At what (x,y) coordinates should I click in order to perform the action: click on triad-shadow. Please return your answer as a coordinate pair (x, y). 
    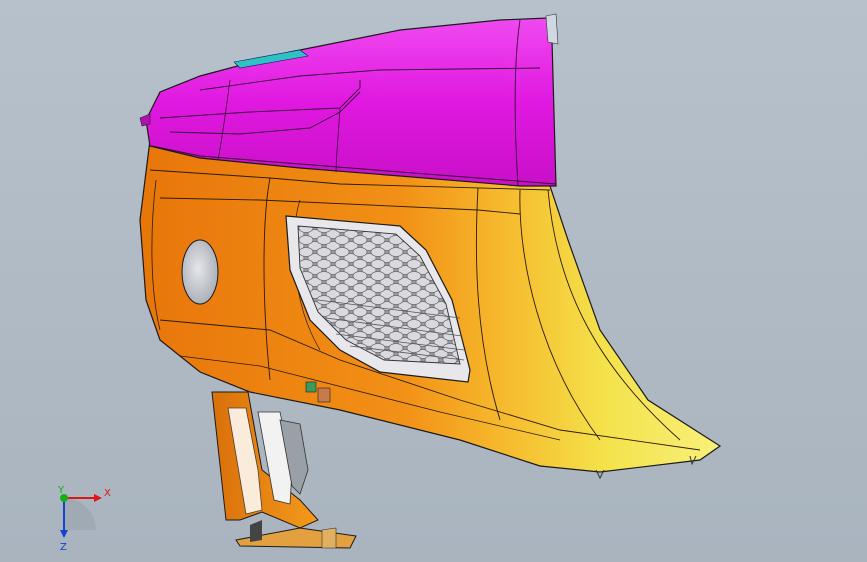
    Looking at the image, I should click on (80, 514).